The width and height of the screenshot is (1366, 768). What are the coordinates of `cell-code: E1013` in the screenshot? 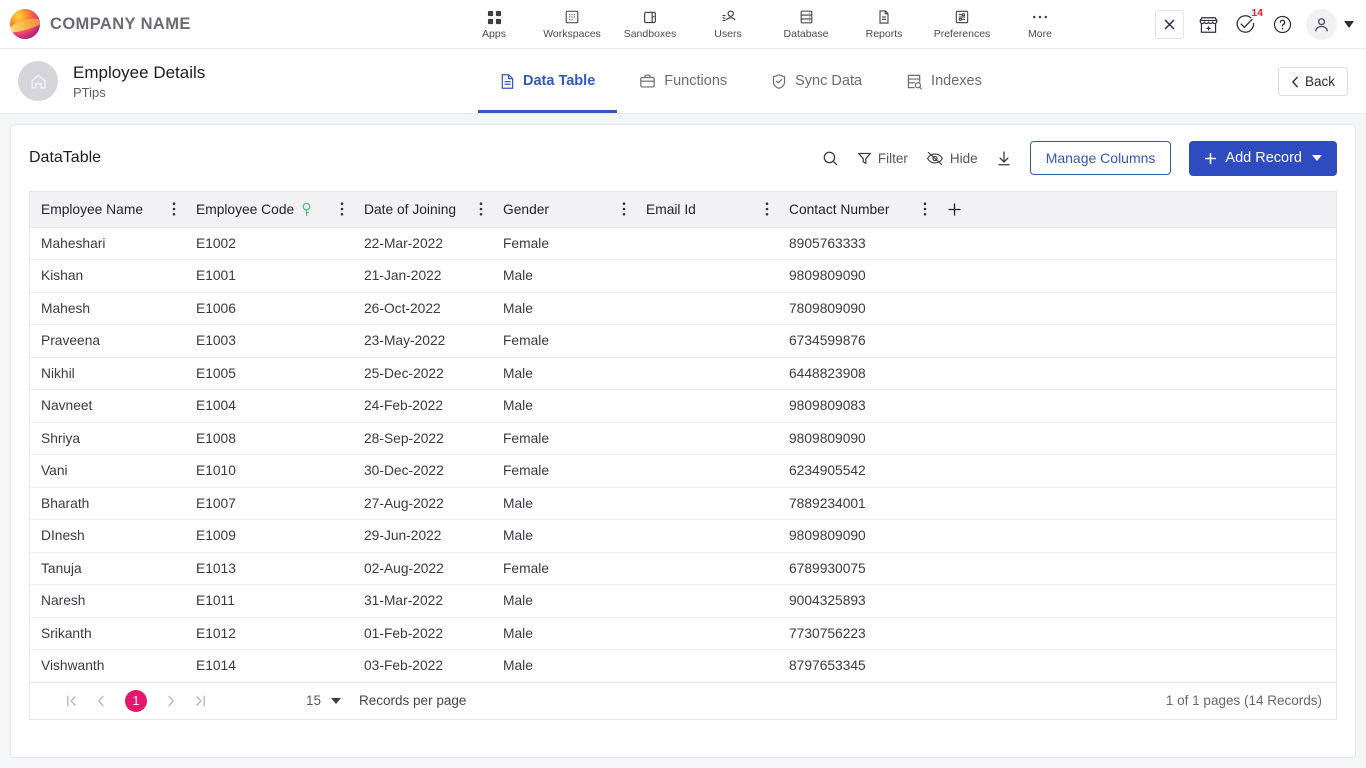 It's located at (269, 568).